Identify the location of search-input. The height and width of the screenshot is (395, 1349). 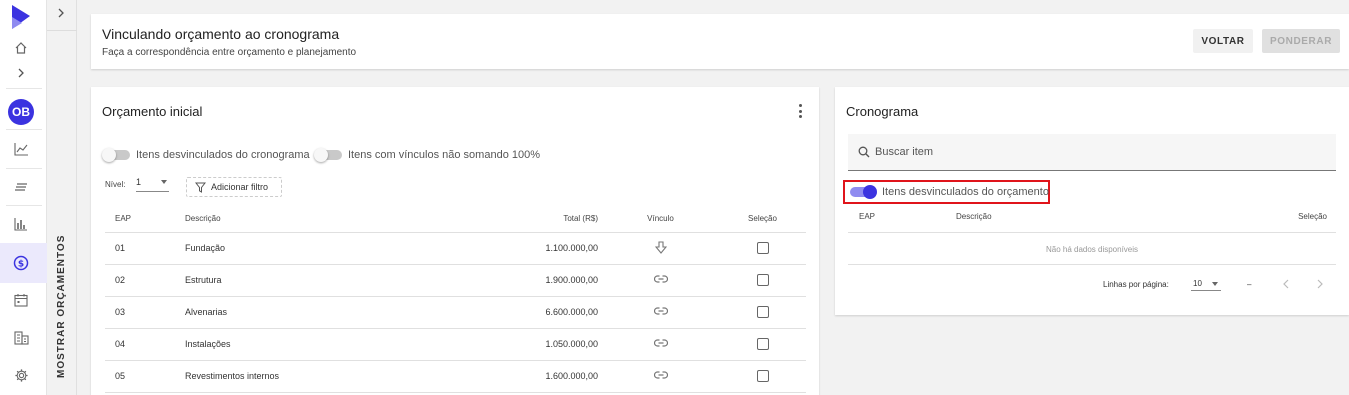
(1095, 152).